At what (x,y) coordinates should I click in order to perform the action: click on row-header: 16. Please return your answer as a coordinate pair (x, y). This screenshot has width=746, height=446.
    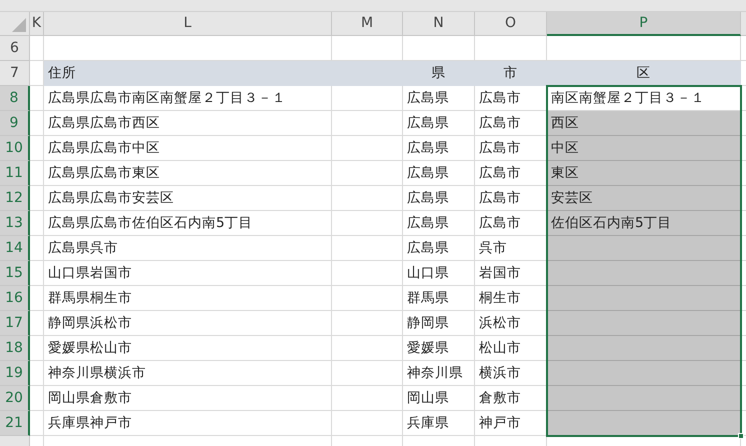
    Looking at the image, I should click on (15, 298).